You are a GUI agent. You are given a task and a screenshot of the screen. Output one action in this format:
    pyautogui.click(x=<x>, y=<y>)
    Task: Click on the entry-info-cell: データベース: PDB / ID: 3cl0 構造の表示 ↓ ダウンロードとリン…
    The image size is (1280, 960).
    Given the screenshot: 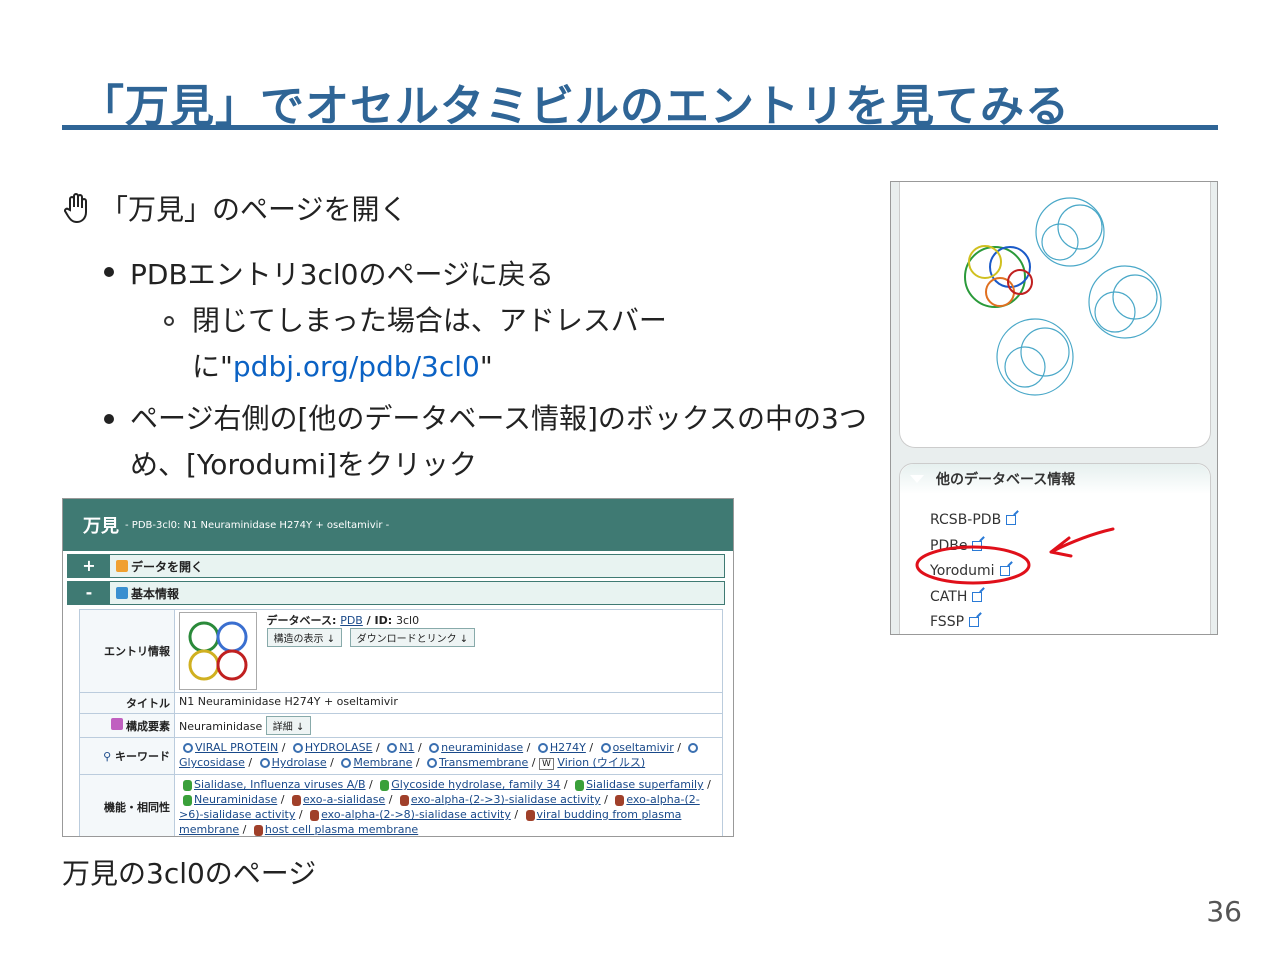 What is the action you would take?
    pyautogui.click(x=448, y=651)
    